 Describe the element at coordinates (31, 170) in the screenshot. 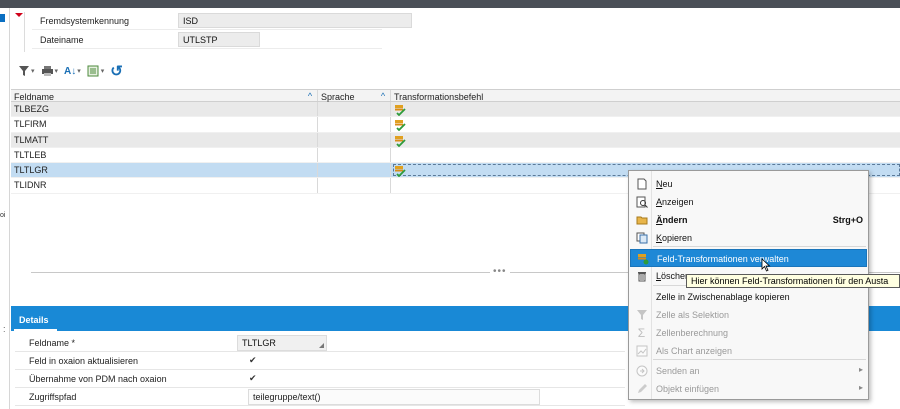

I see `cell-text: TLTLGR` at that location.